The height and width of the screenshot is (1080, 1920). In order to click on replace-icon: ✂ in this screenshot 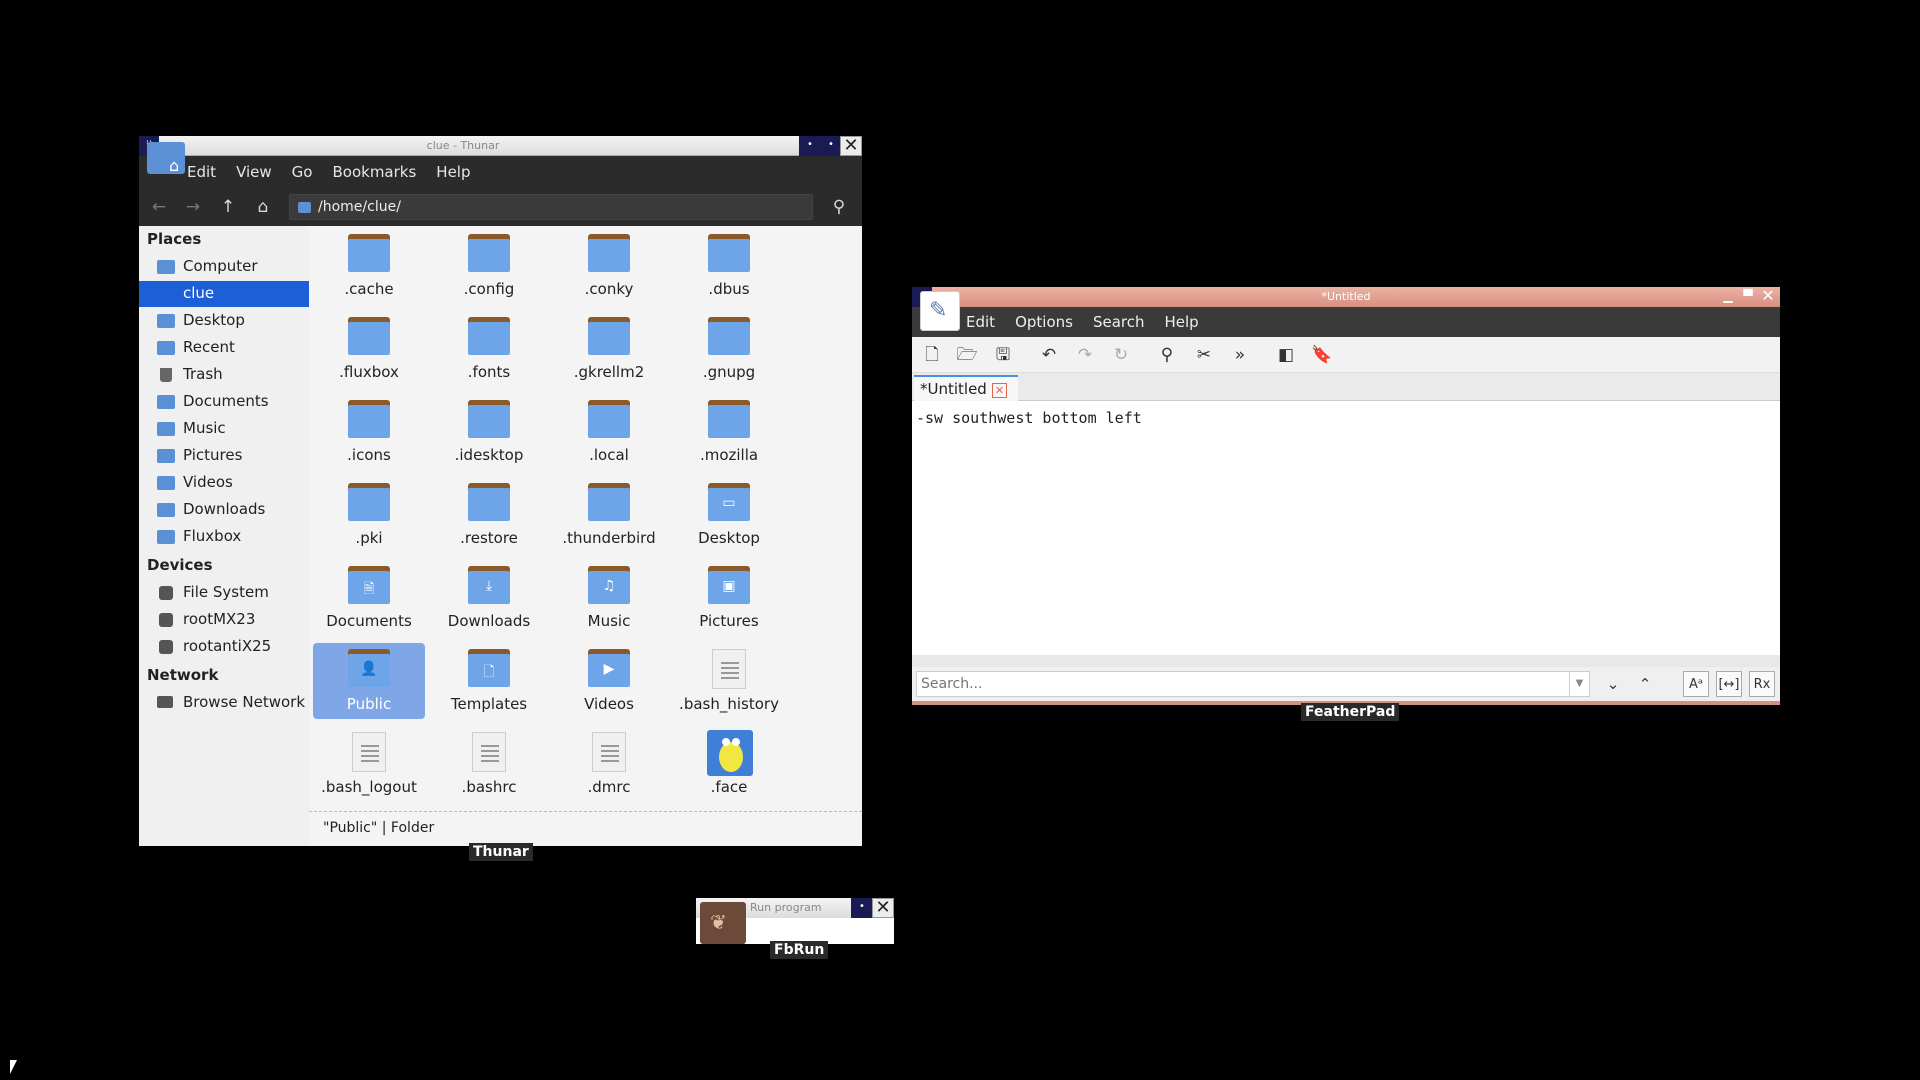, I will do `click(1204, 355)`.